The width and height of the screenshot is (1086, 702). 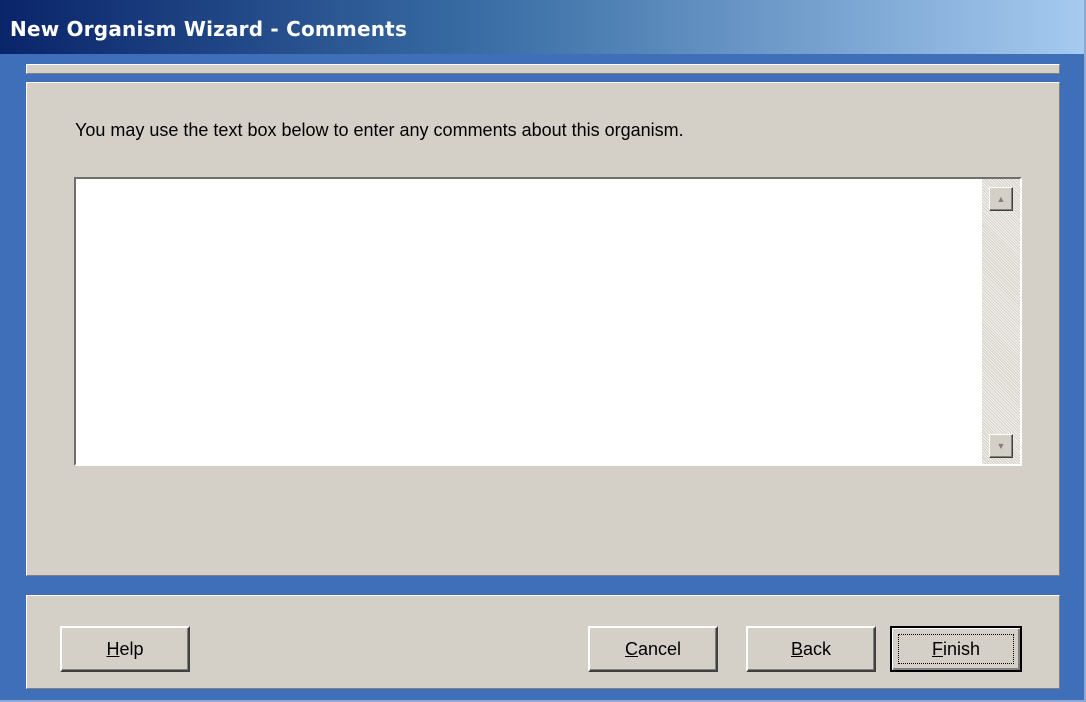 I want to click on window-title: New Organism Wizard - Comments, so click(x=209, y=29).